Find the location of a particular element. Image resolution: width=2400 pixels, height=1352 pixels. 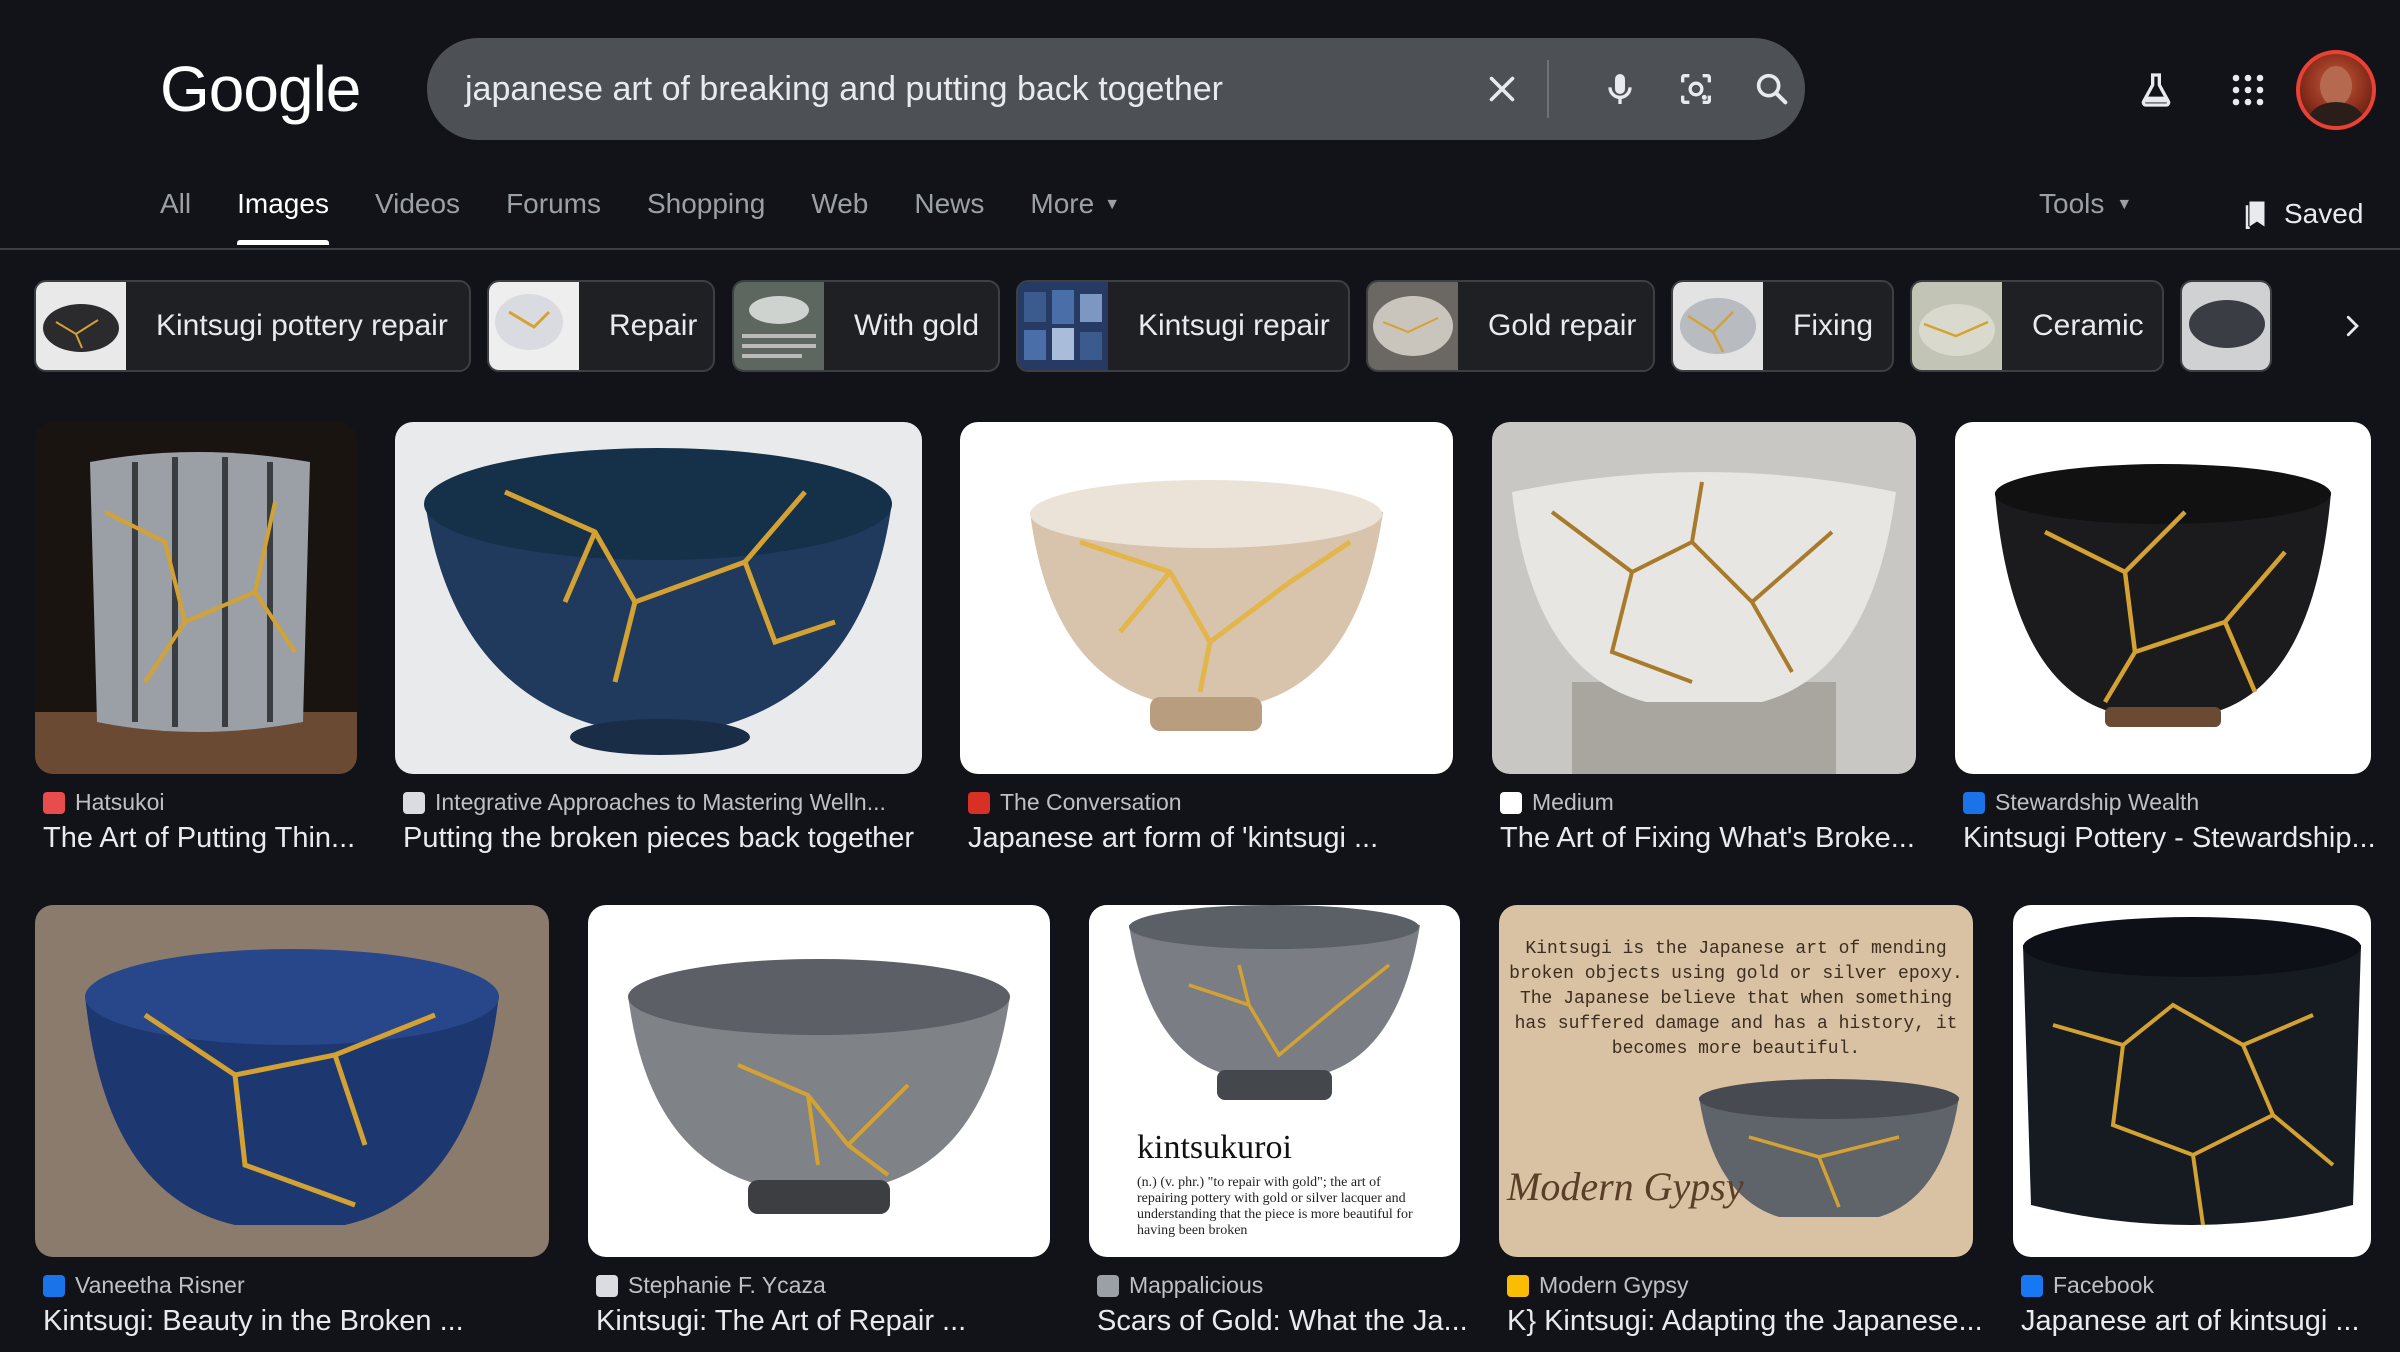

bookmark-icon is located at coordinates (2255, 215).